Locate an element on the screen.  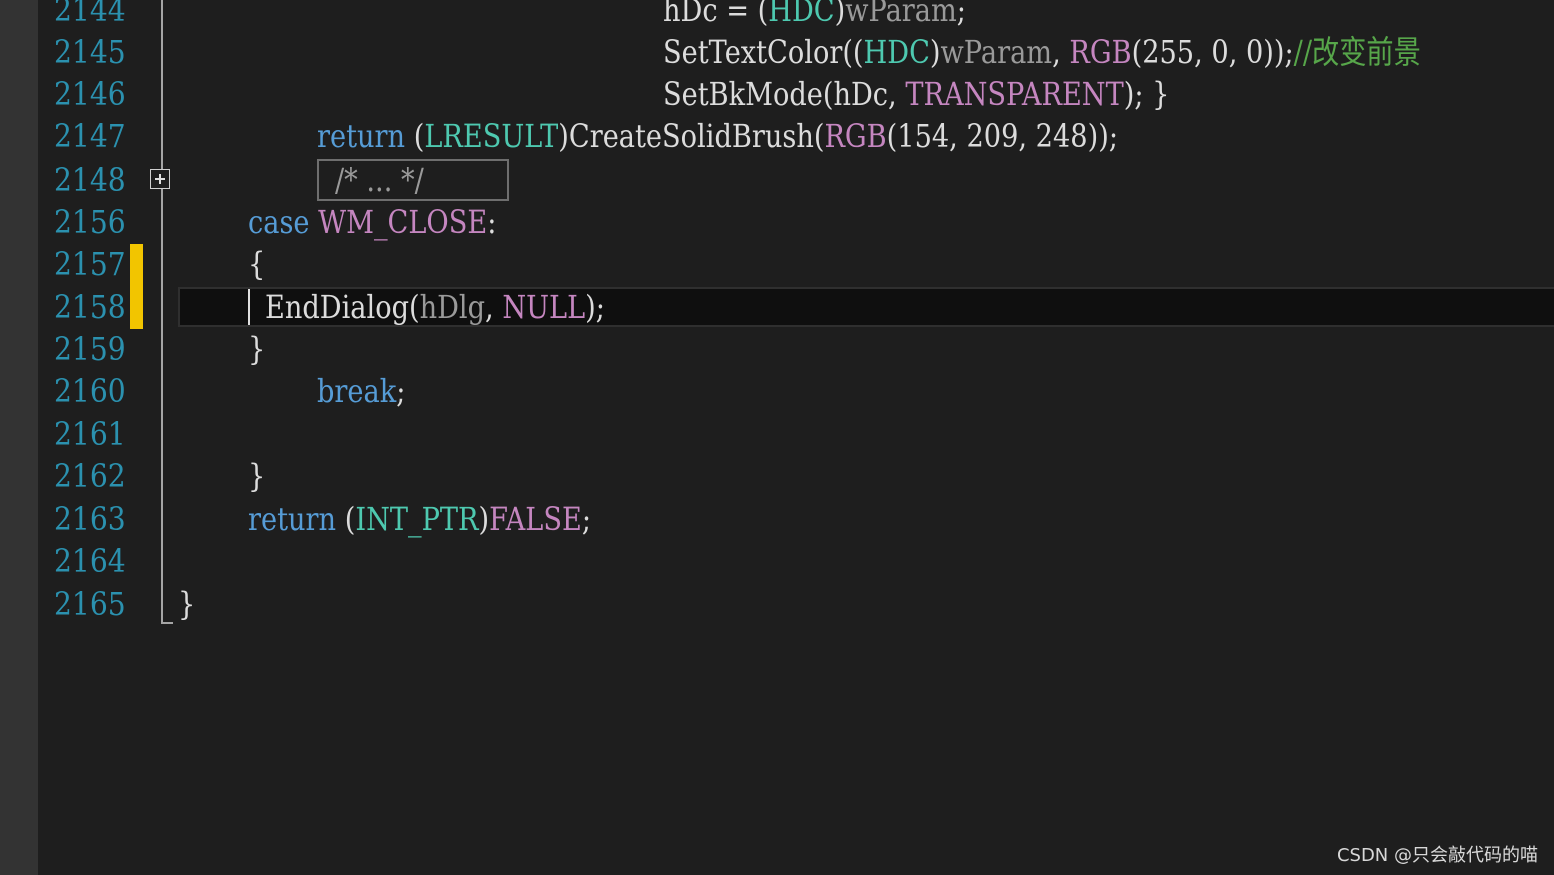
code-token: //改变前景 is located at coordinates (1357, 52).